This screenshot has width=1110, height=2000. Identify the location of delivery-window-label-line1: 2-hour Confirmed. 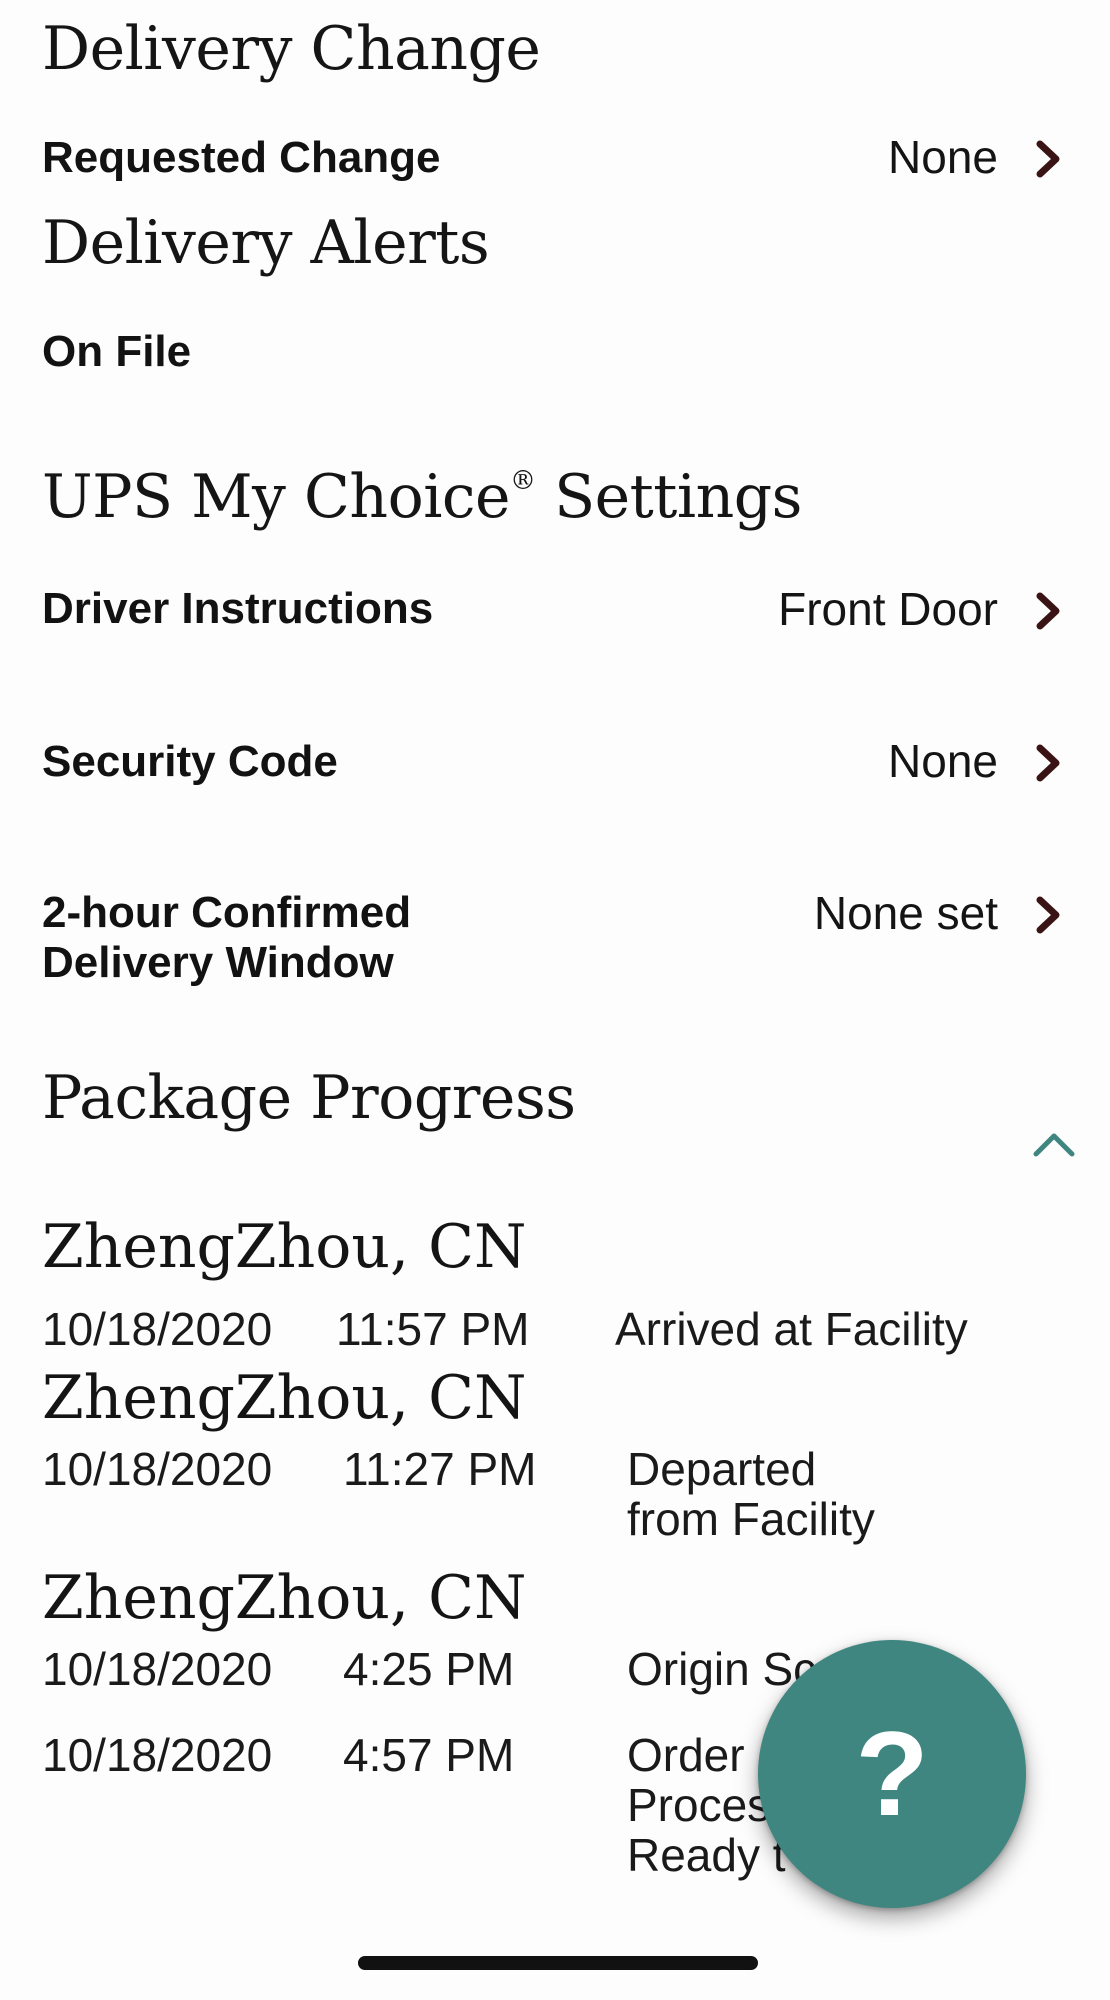
(227, 912).